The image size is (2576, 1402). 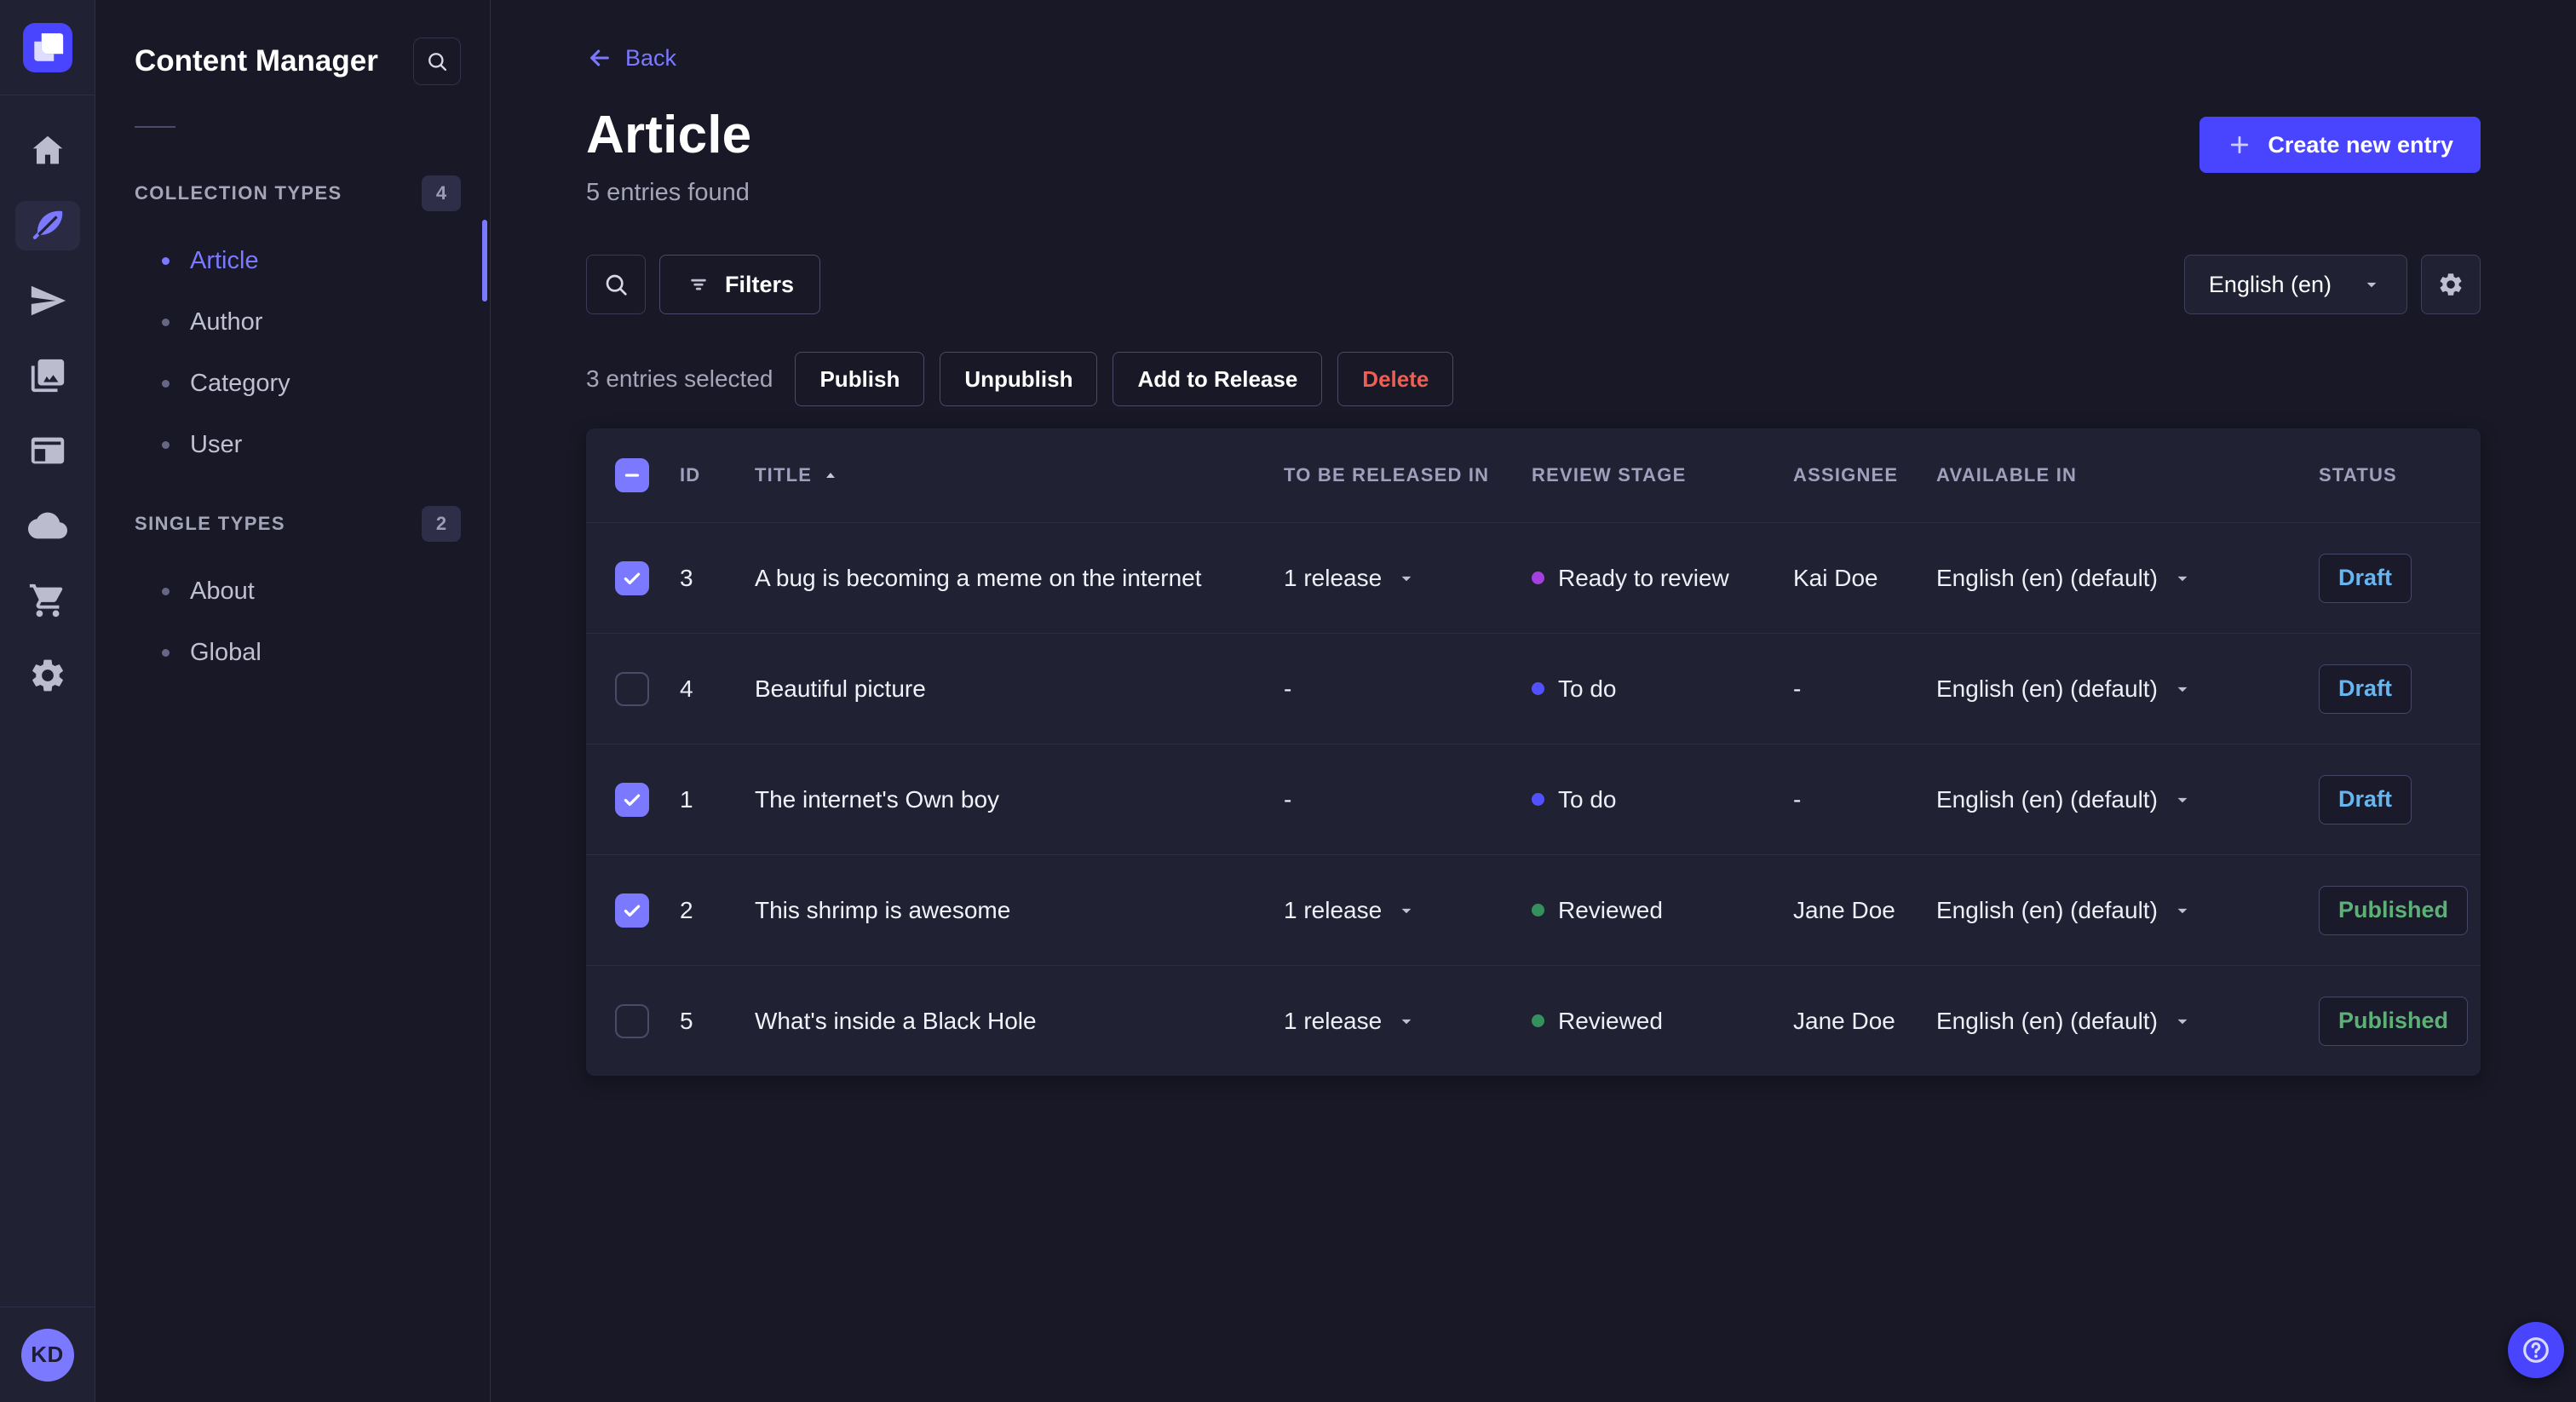 I want to click on minus-icon, so click(x=632, y=475).